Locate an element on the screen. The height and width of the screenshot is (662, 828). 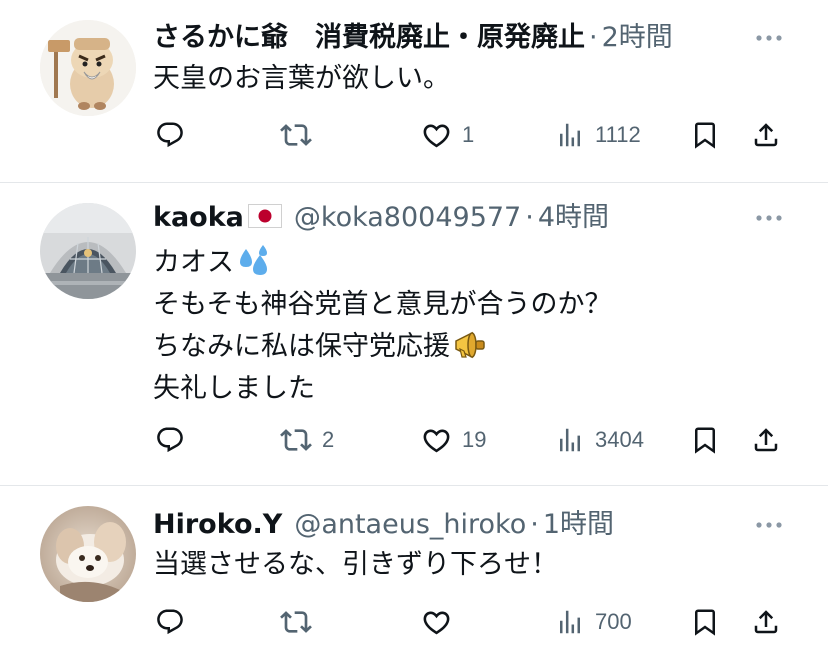
like-count: 1 is located at coordinates (468, 134).